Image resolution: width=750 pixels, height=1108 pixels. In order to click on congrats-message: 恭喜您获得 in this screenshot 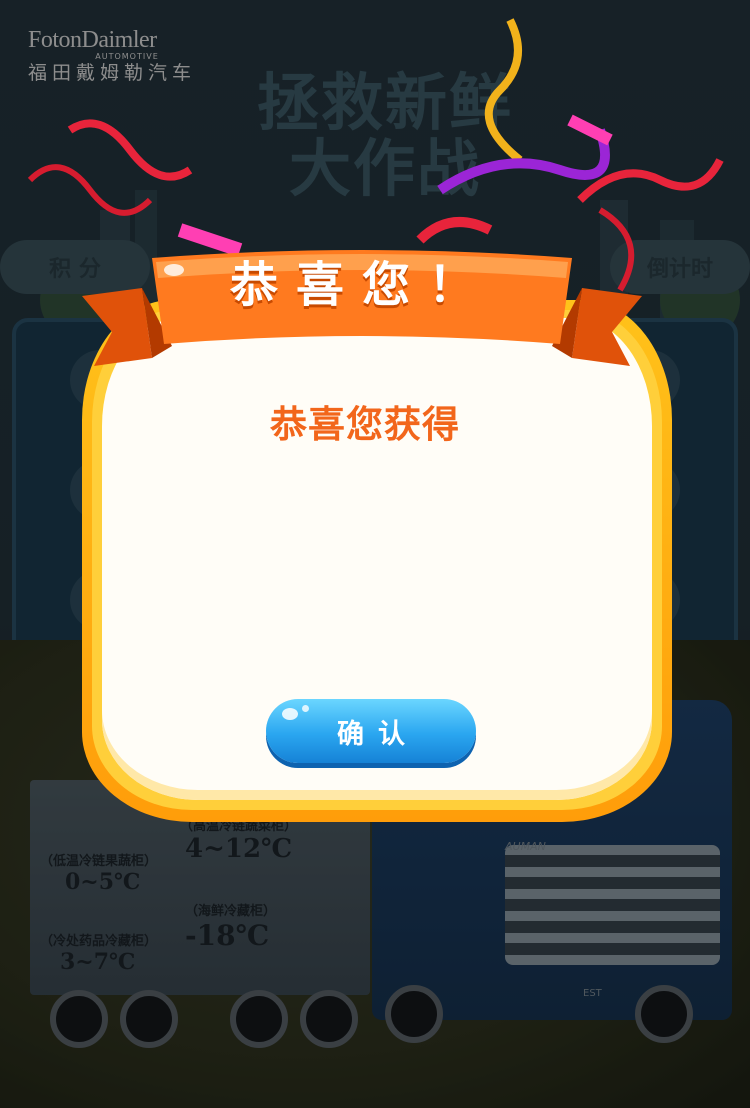, I will do `click(365, 424)`.